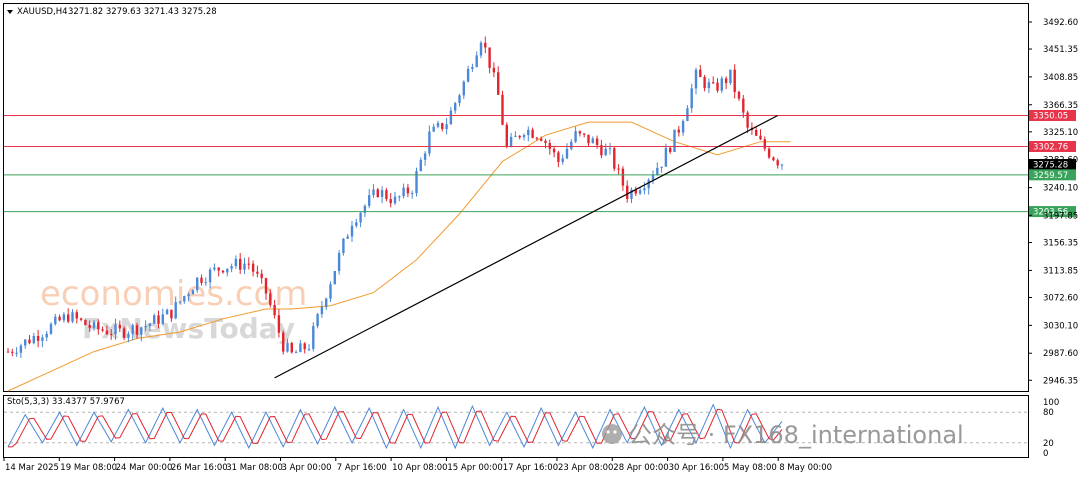 The width and height of the screenshot is (1080, 478). I want to click on price-tick-label: 3366.35, so click(1060, 106).